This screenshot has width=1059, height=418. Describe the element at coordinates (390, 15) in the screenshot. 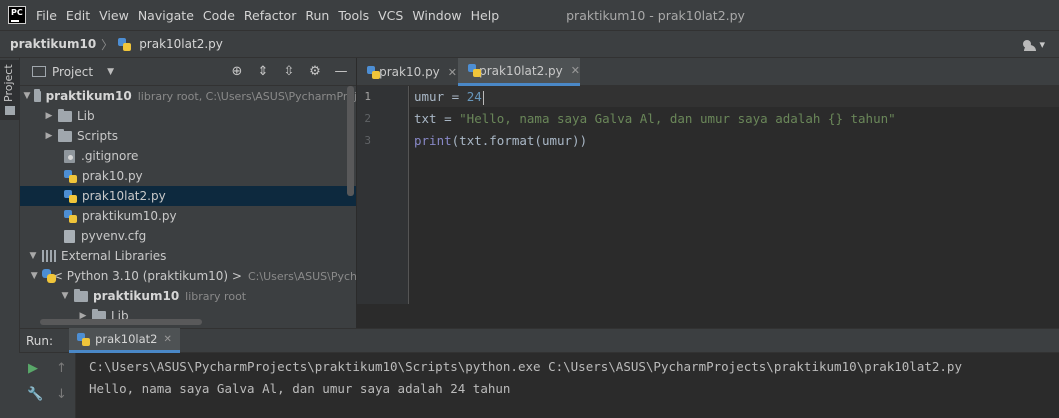

I see `menu-vcs: VCS` at that location.